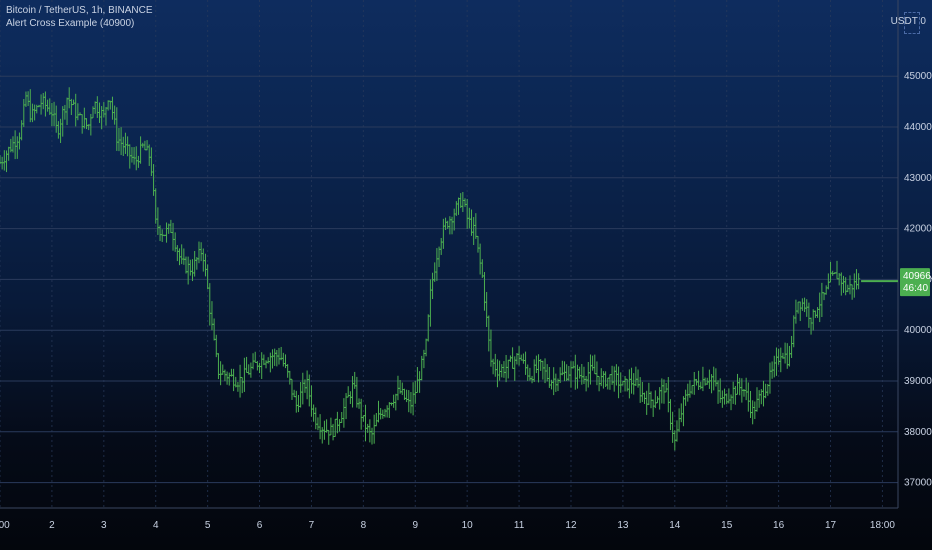  I want to click on y-tick-label: 42000.00, so click(918, 229).